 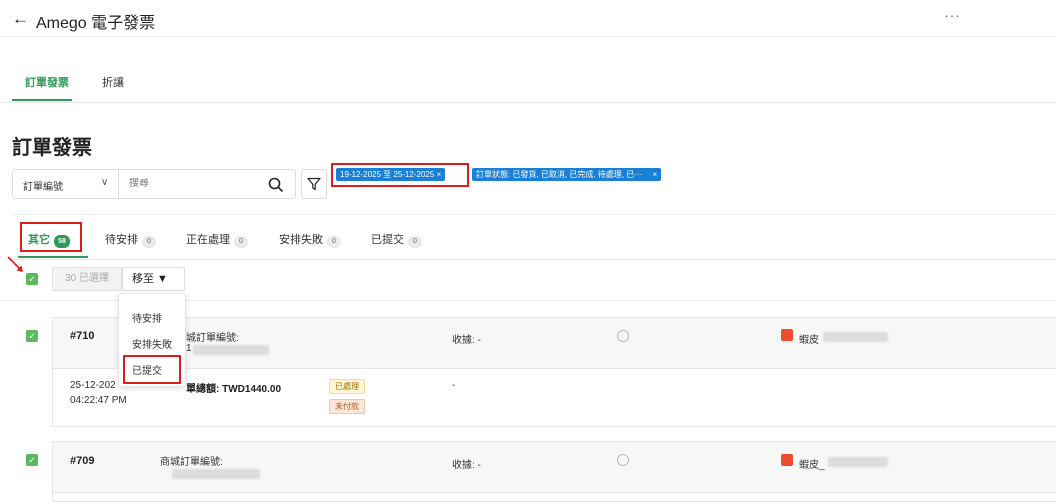 What do you see at coordinates (105, 182) in the screenshot?
I see `chevron-down-icon: ∨` at bounding box center [105, 182].